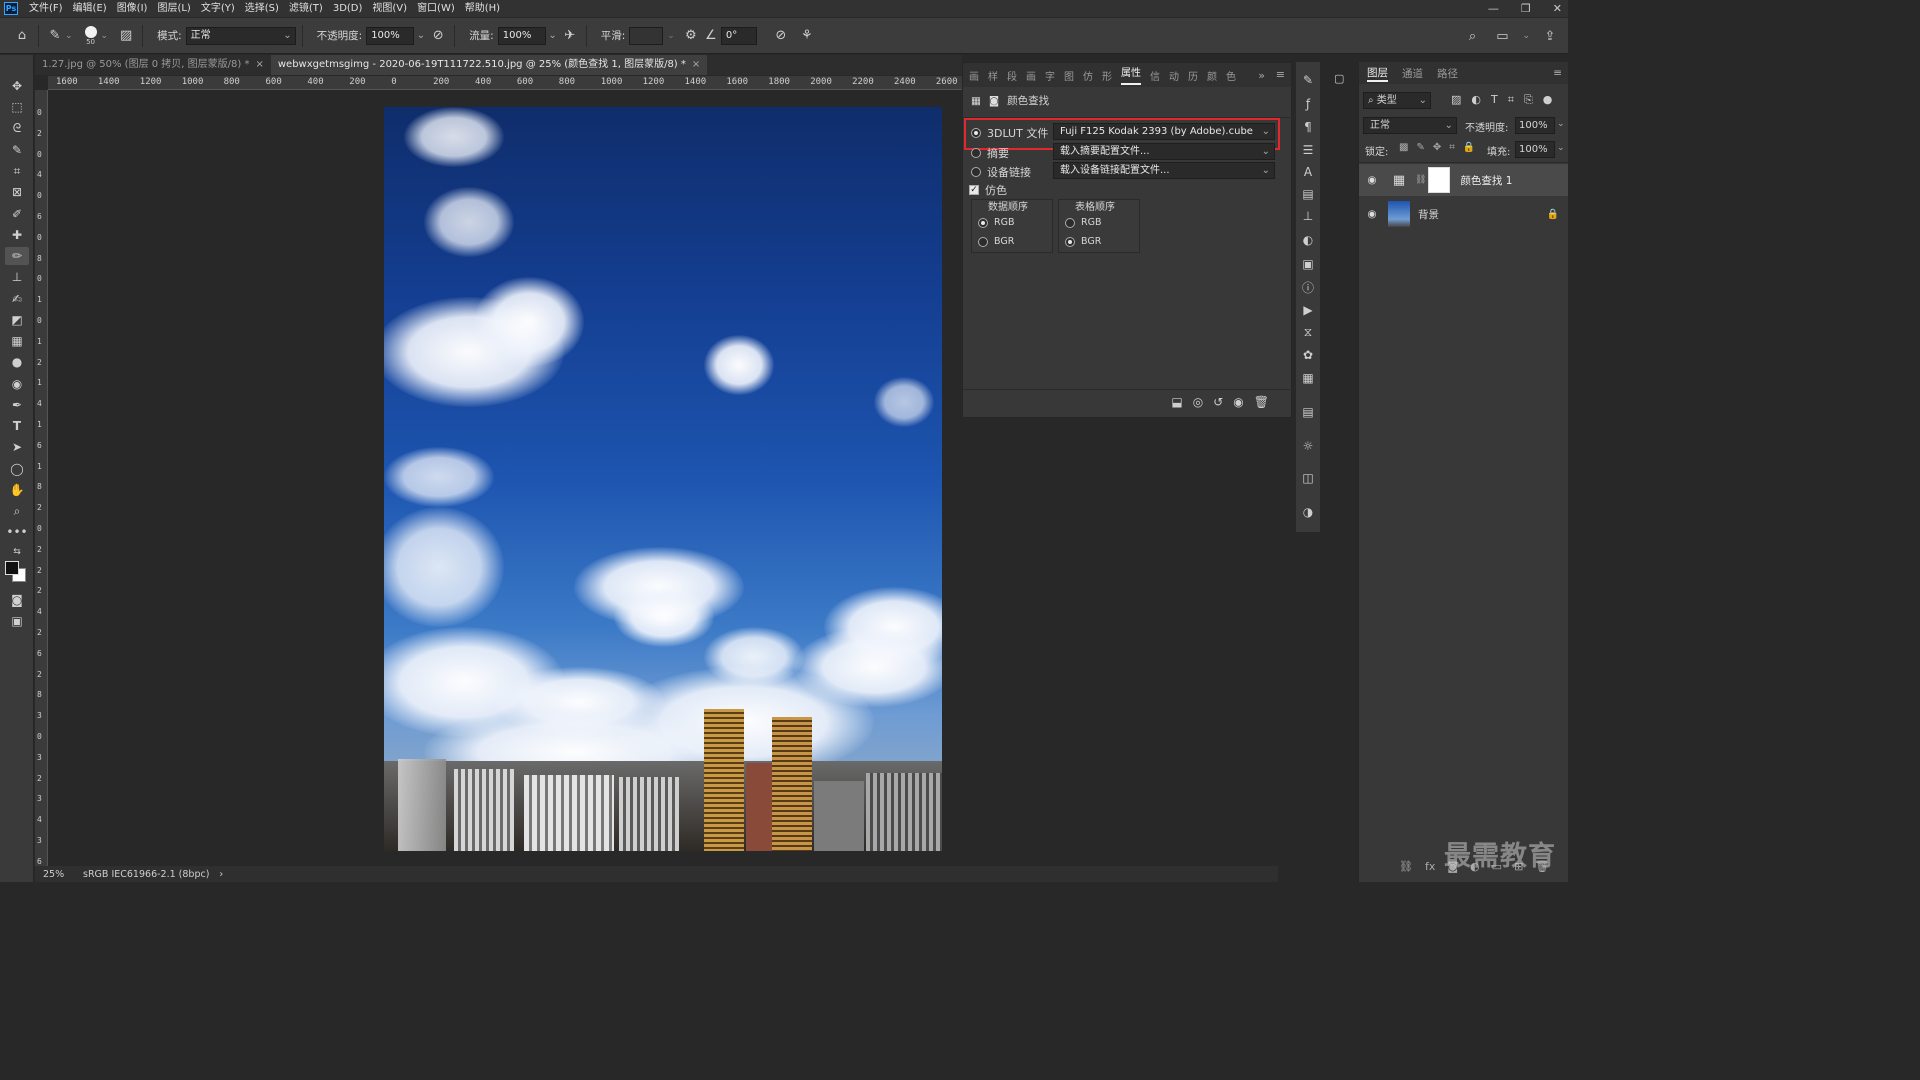 The height and width of the screenshot is (1080, 1920). What do you see at coordinates (1198, 402) in the screenshot?
I see `view-previous-state-icon: ◎` at bounding box center [1198, 402].